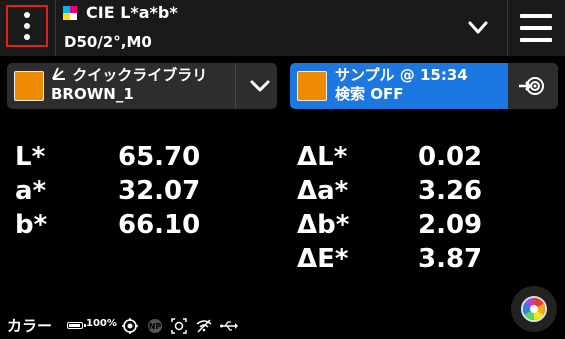 Image resolution: width=565 pixels, height=339 pixels. What do you see at coordinates (450, 191) in the screenshot?
I see `delta-a-value: 3.26` at bounding box center [450, 191].